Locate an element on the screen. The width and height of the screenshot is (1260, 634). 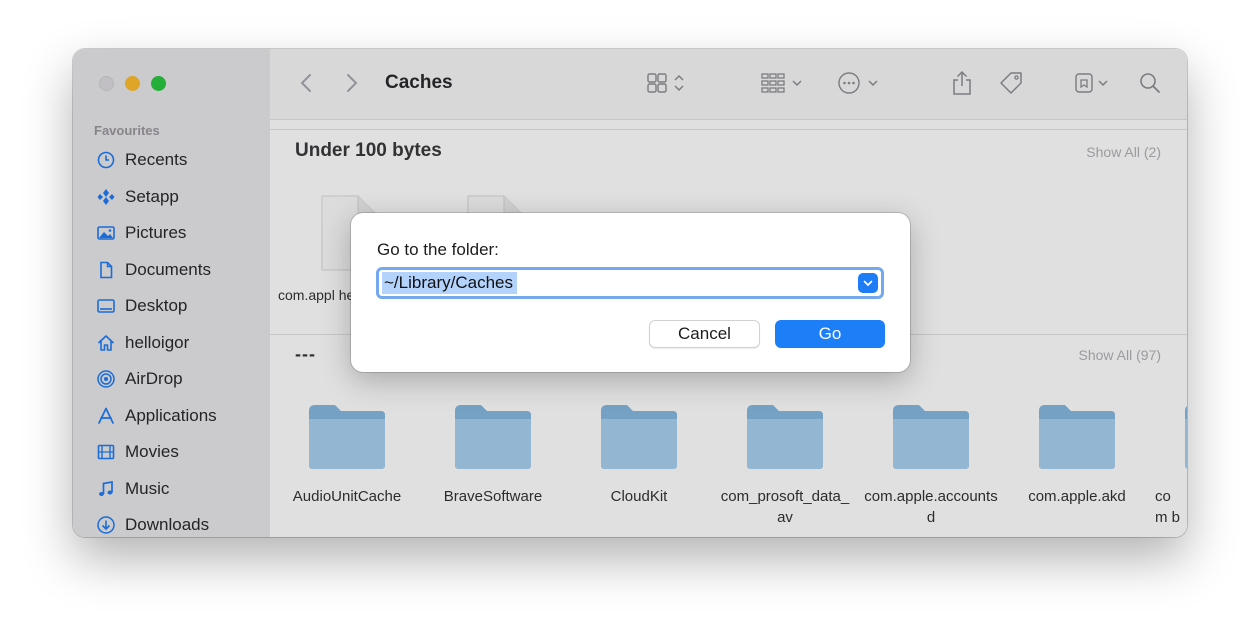
chevron-down-icon is located at coordinates (868, 283).